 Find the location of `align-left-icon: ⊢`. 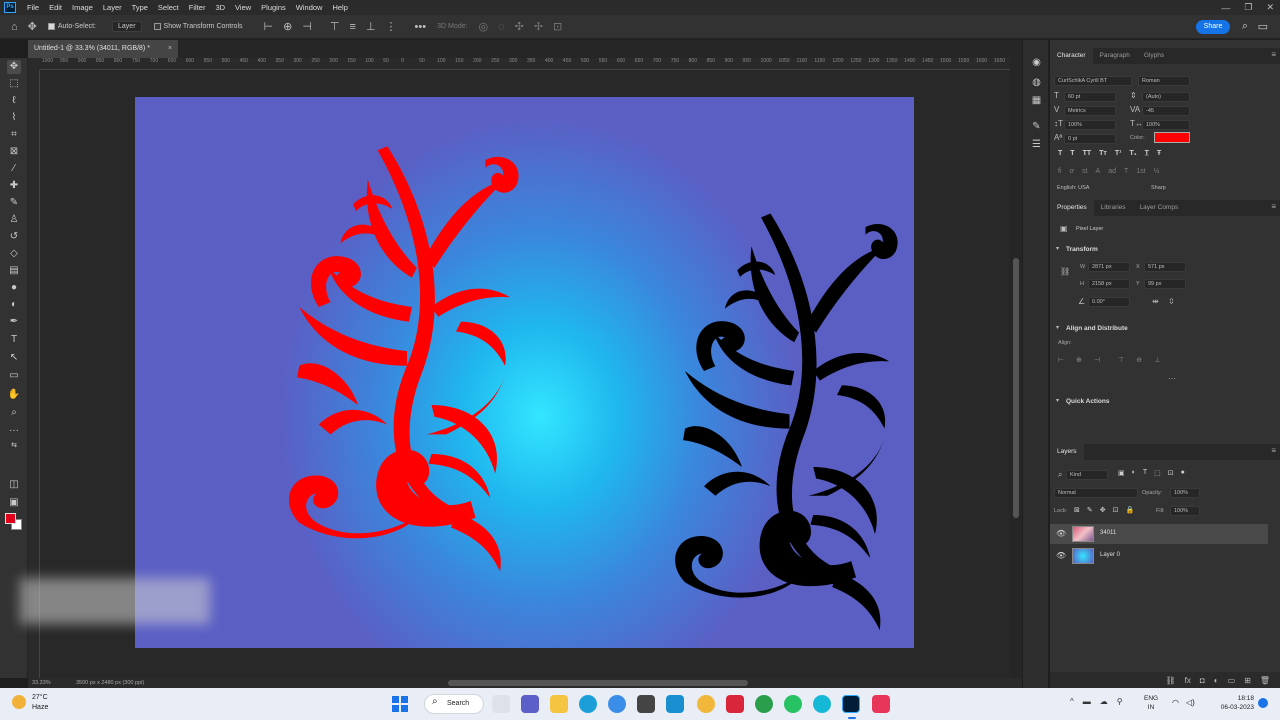

align-left-icon: ⊢ is located at coordinates (269, 26).